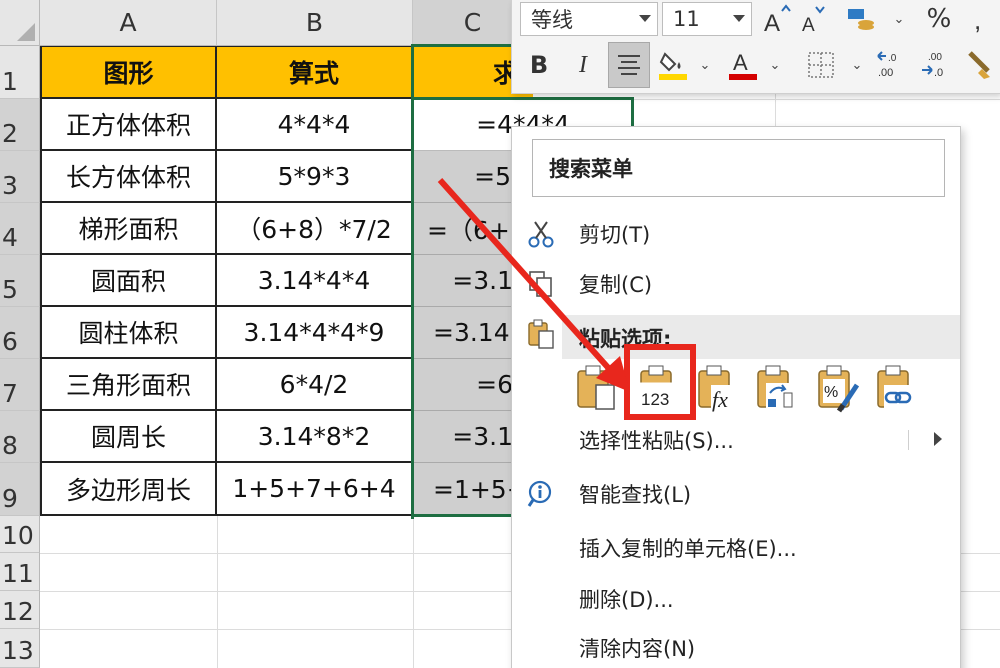 The width and height of the screenshot is (1000, 668). Describe the element at coordinates (737, 234) in the screenshot. I see `cut-menu-item: 剪切(T)` at that location.